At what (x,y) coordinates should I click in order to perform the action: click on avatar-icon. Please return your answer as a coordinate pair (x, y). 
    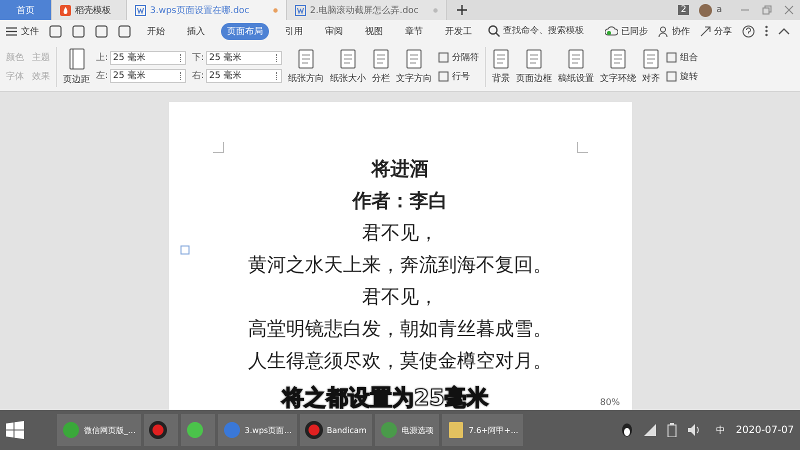
    Looking at the image, I should click on (705, 10).